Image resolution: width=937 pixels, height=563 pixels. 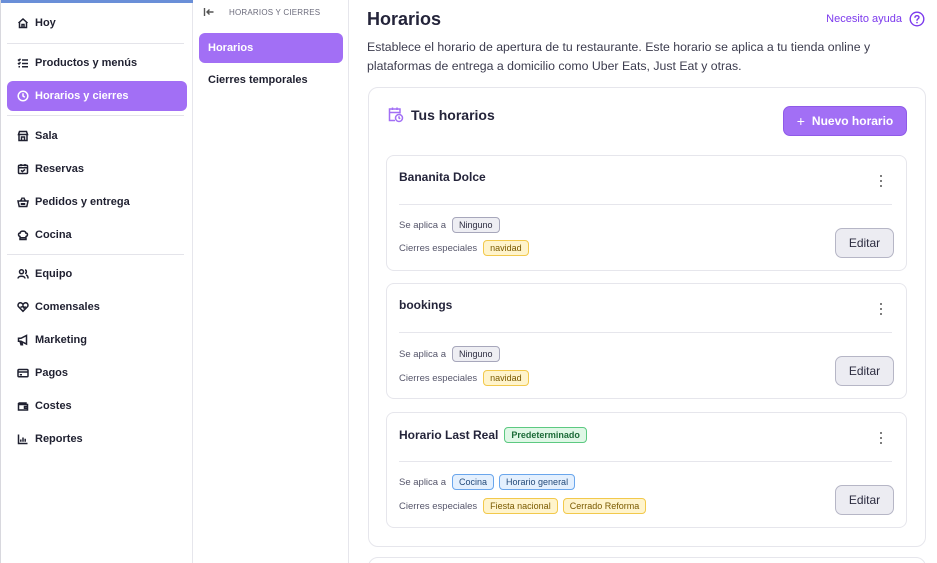 What do you see at coordinates (520, 506) in the screenshot?
I see `closure-badge: Fiesta nacional` at bounding box center [520, 506].